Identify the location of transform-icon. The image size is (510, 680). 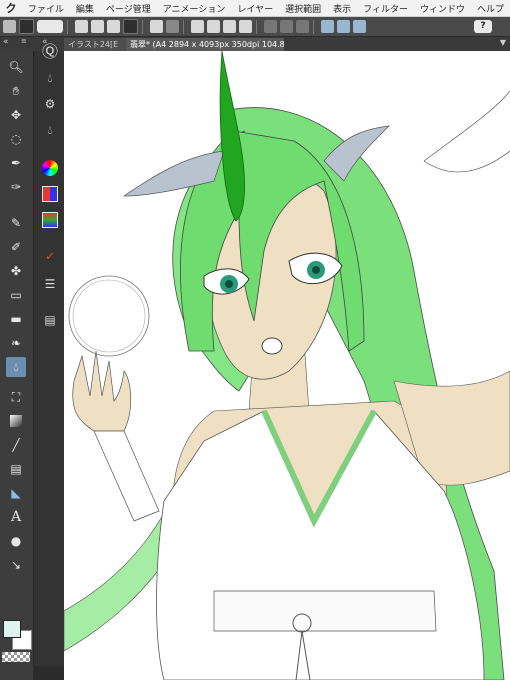
(245, 26).